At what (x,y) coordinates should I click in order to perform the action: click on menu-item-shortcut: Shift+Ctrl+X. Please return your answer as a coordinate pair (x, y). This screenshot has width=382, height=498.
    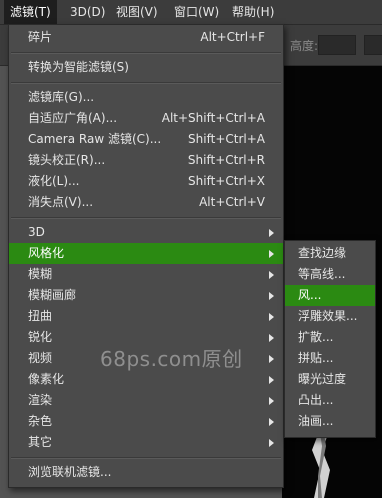
    Looking at the image, I should click on (226, 181).